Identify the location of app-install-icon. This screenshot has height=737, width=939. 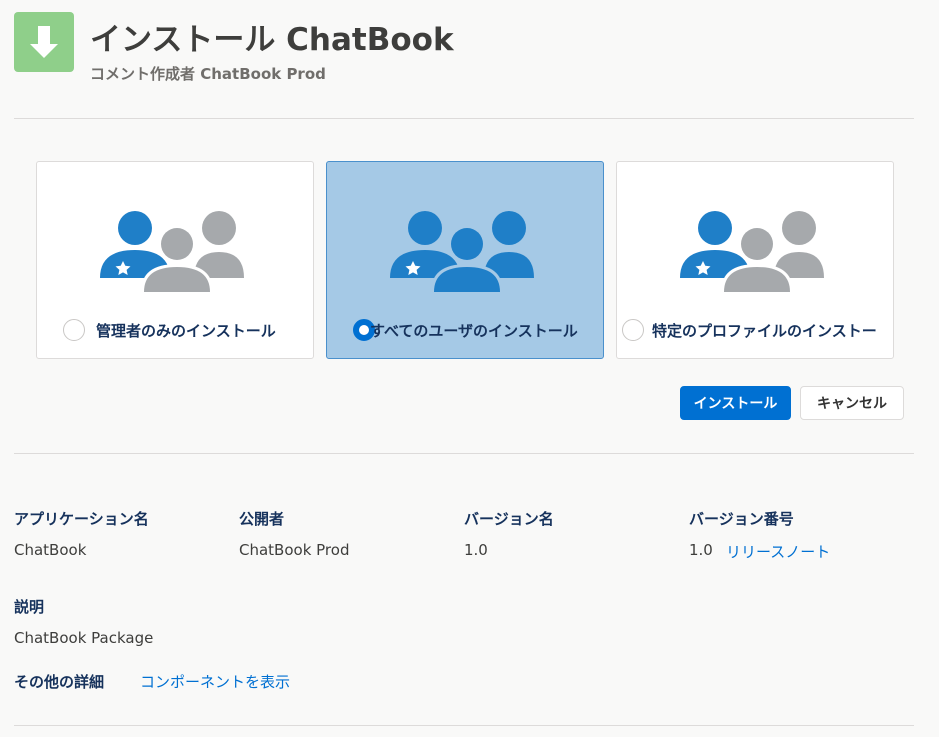
(44, 42).